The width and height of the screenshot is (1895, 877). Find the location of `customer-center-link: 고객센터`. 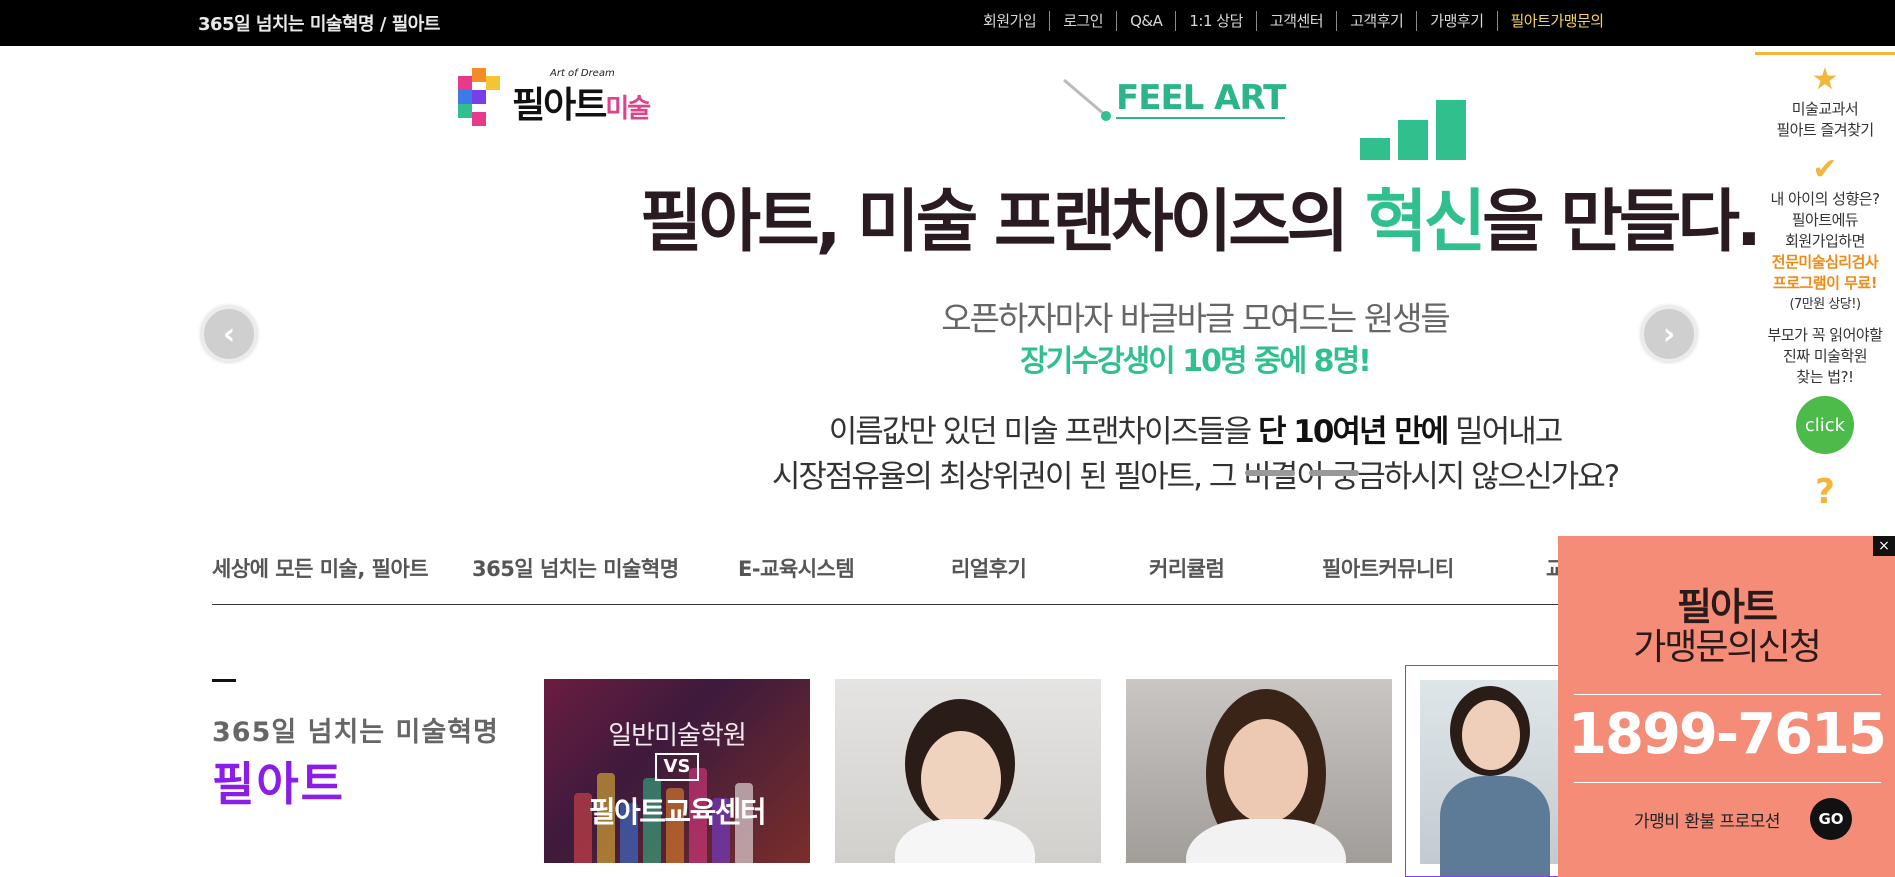

customer-center-link: 고객센터 is located at coordinates (1295, 21).